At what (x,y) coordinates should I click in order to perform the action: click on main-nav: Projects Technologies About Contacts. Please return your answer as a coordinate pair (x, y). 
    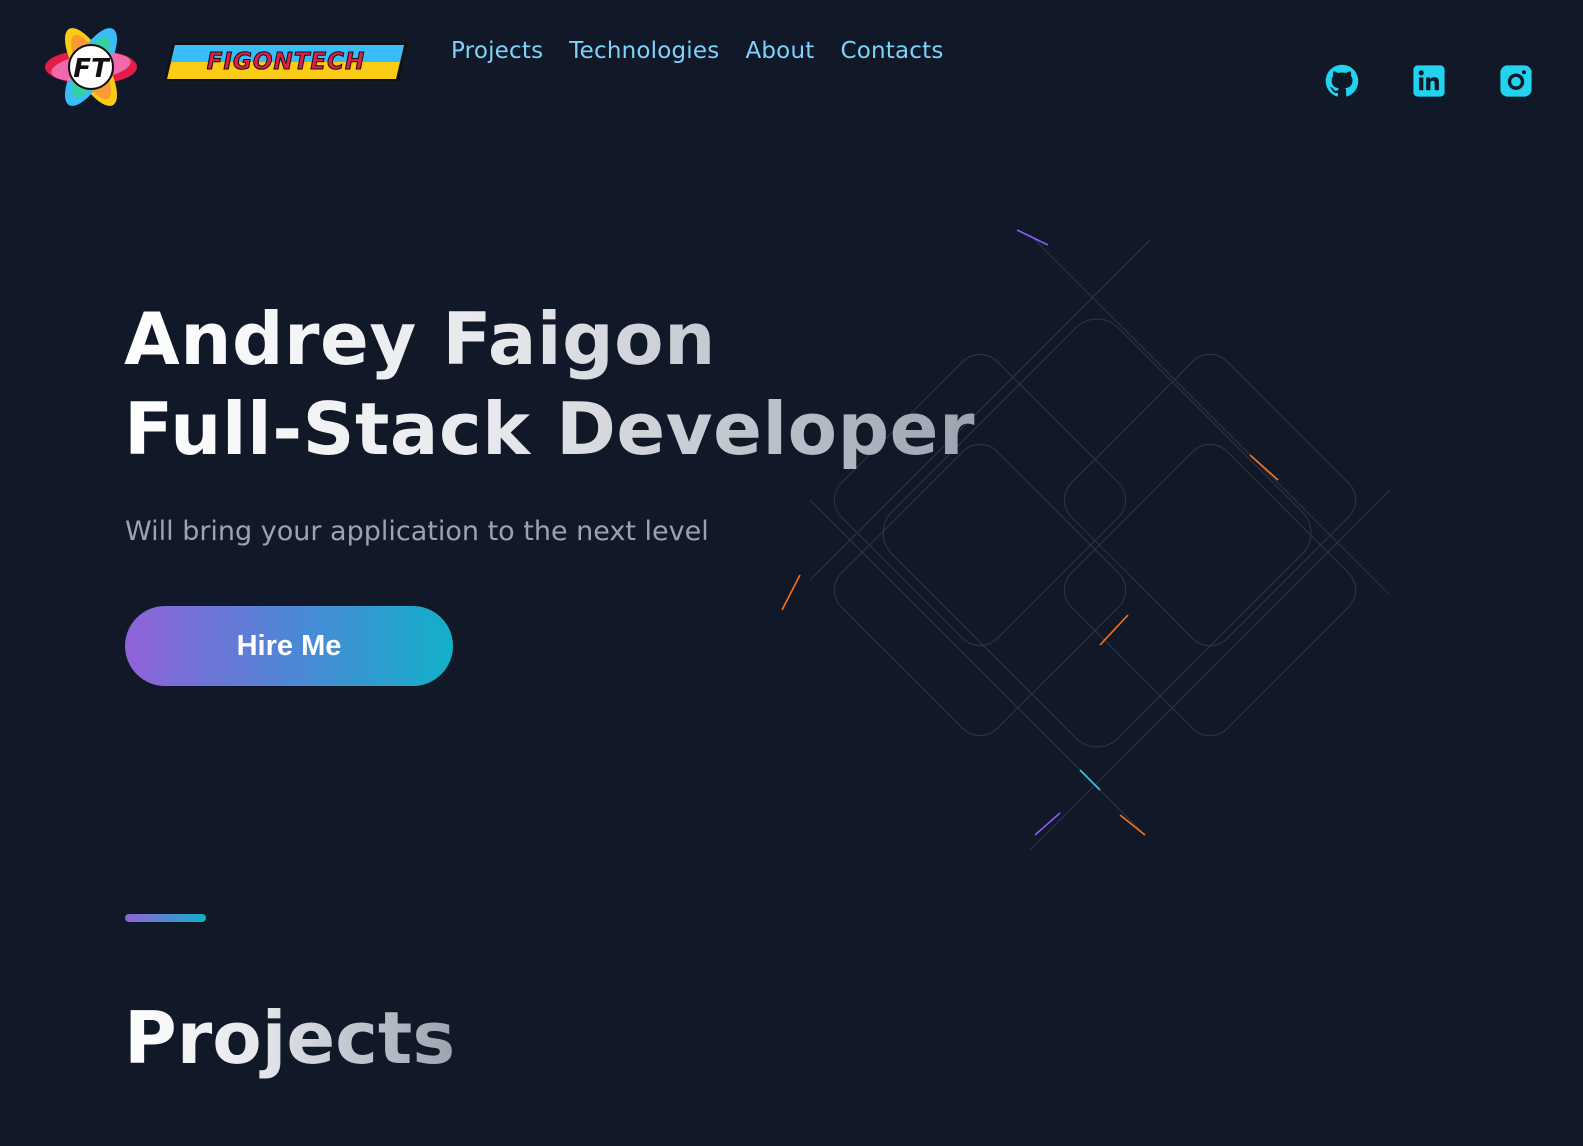
    Looking at the image, I should click on (697, 51).